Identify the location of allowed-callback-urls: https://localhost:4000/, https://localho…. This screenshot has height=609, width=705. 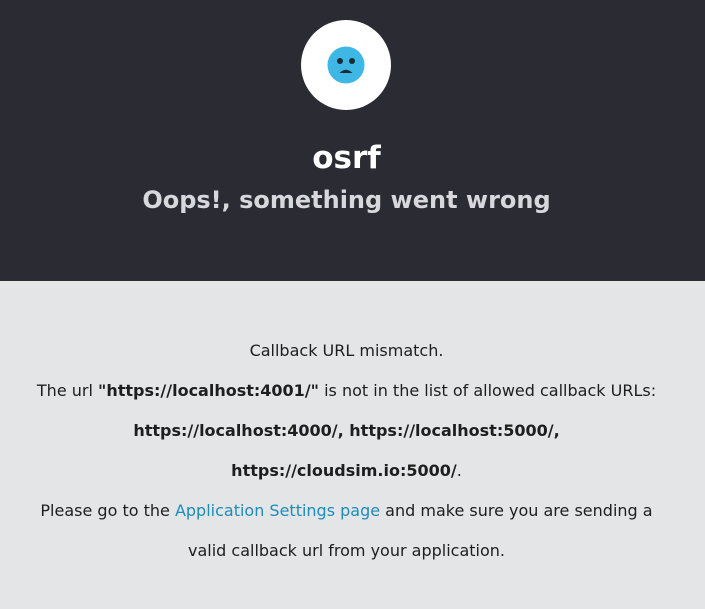
(346, 430).